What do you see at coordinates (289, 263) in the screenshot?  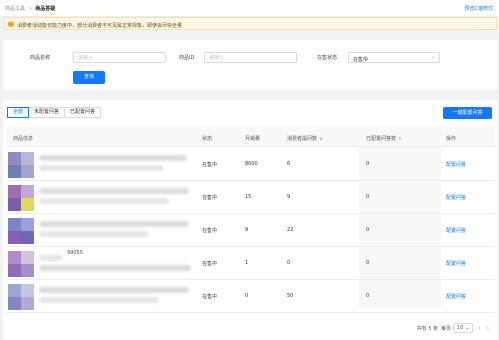 I see `row-question-count: 0` at bounding box center [289, 263].